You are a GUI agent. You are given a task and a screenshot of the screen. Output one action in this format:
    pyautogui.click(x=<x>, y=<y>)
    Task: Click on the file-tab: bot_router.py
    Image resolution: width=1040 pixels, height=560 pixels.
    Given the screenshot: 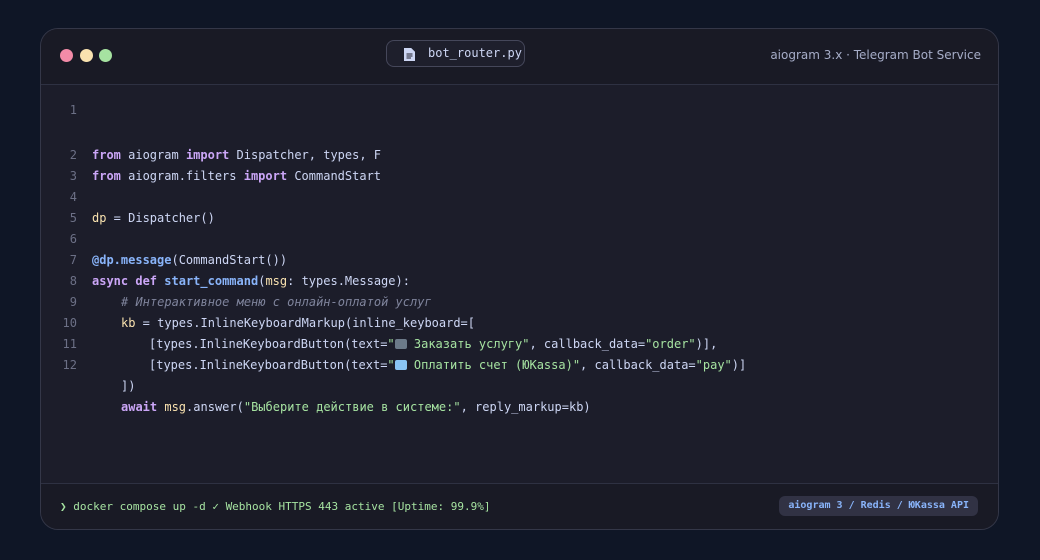 What is the action you would take?
    pyautogui.click(x=455, y=53)
    